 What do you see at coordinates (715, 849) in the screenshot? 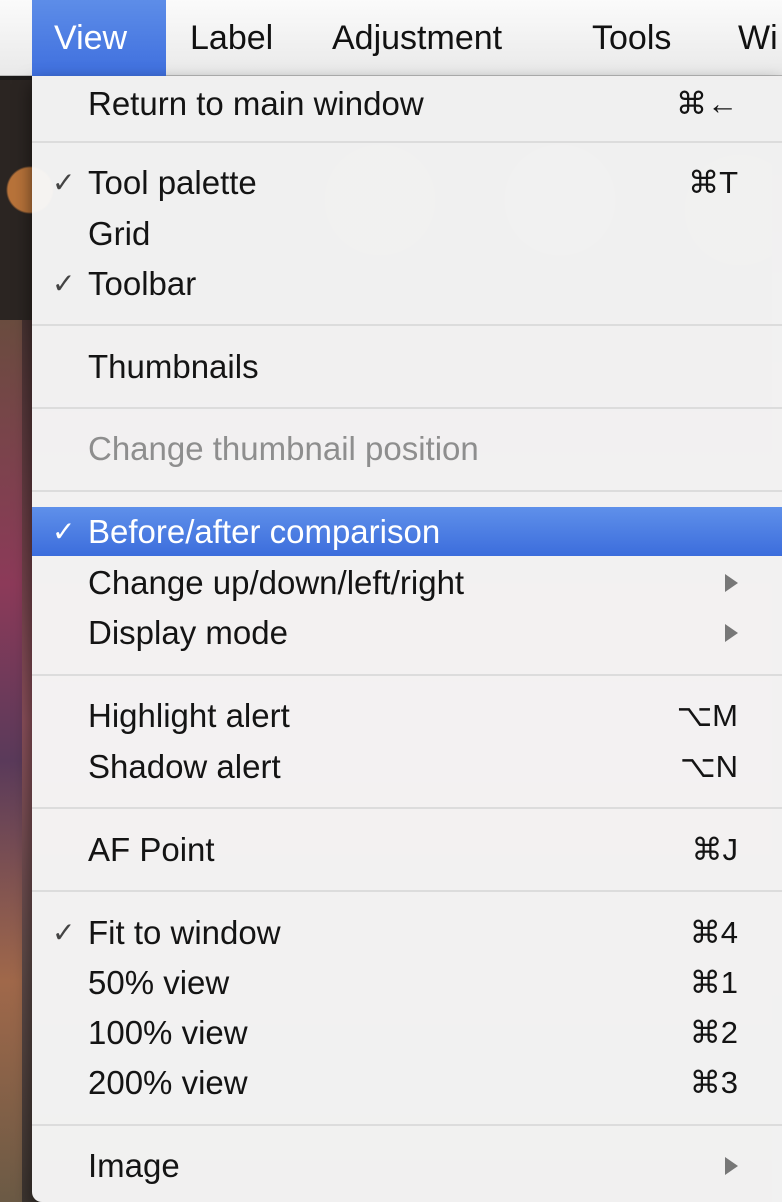
I see `menu-item-shortcut: ⌘J` at bounding box center [715, 849].